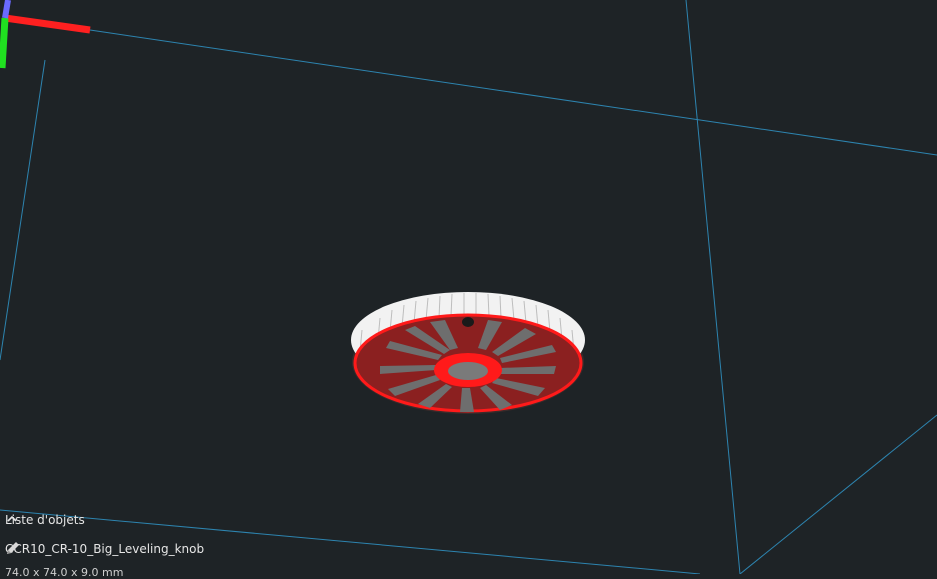  Describe the element at coordinates (468, 371) in the screenshot. I see `model-hub-hole` at that location.